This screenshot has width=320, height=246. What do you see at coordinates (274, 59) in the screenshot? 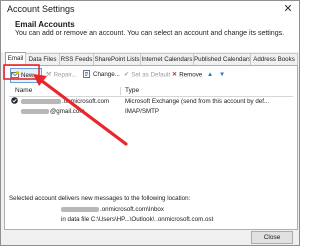
I see `tab-address-books: Address Books` at bounding box center [274, 59].